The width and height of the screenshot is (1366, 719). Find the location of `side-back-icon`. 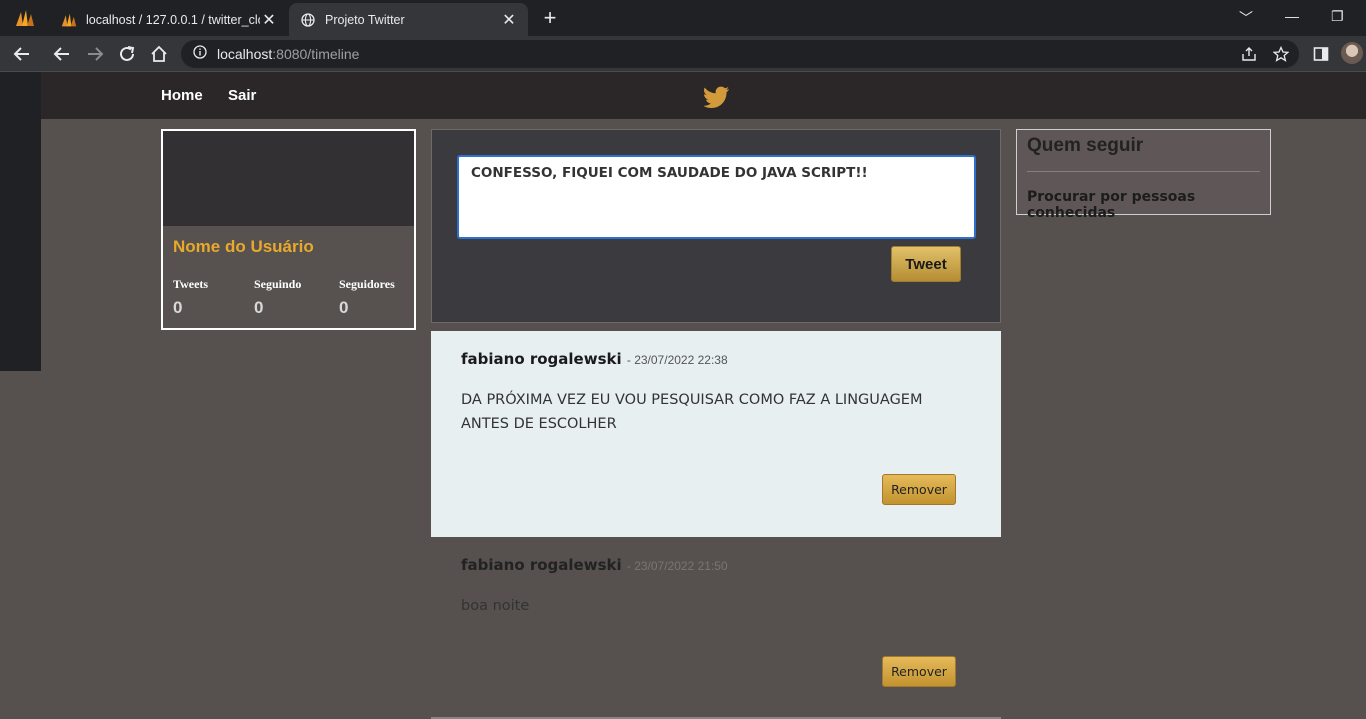

side-back-icon is located at coordinates (22, 54).